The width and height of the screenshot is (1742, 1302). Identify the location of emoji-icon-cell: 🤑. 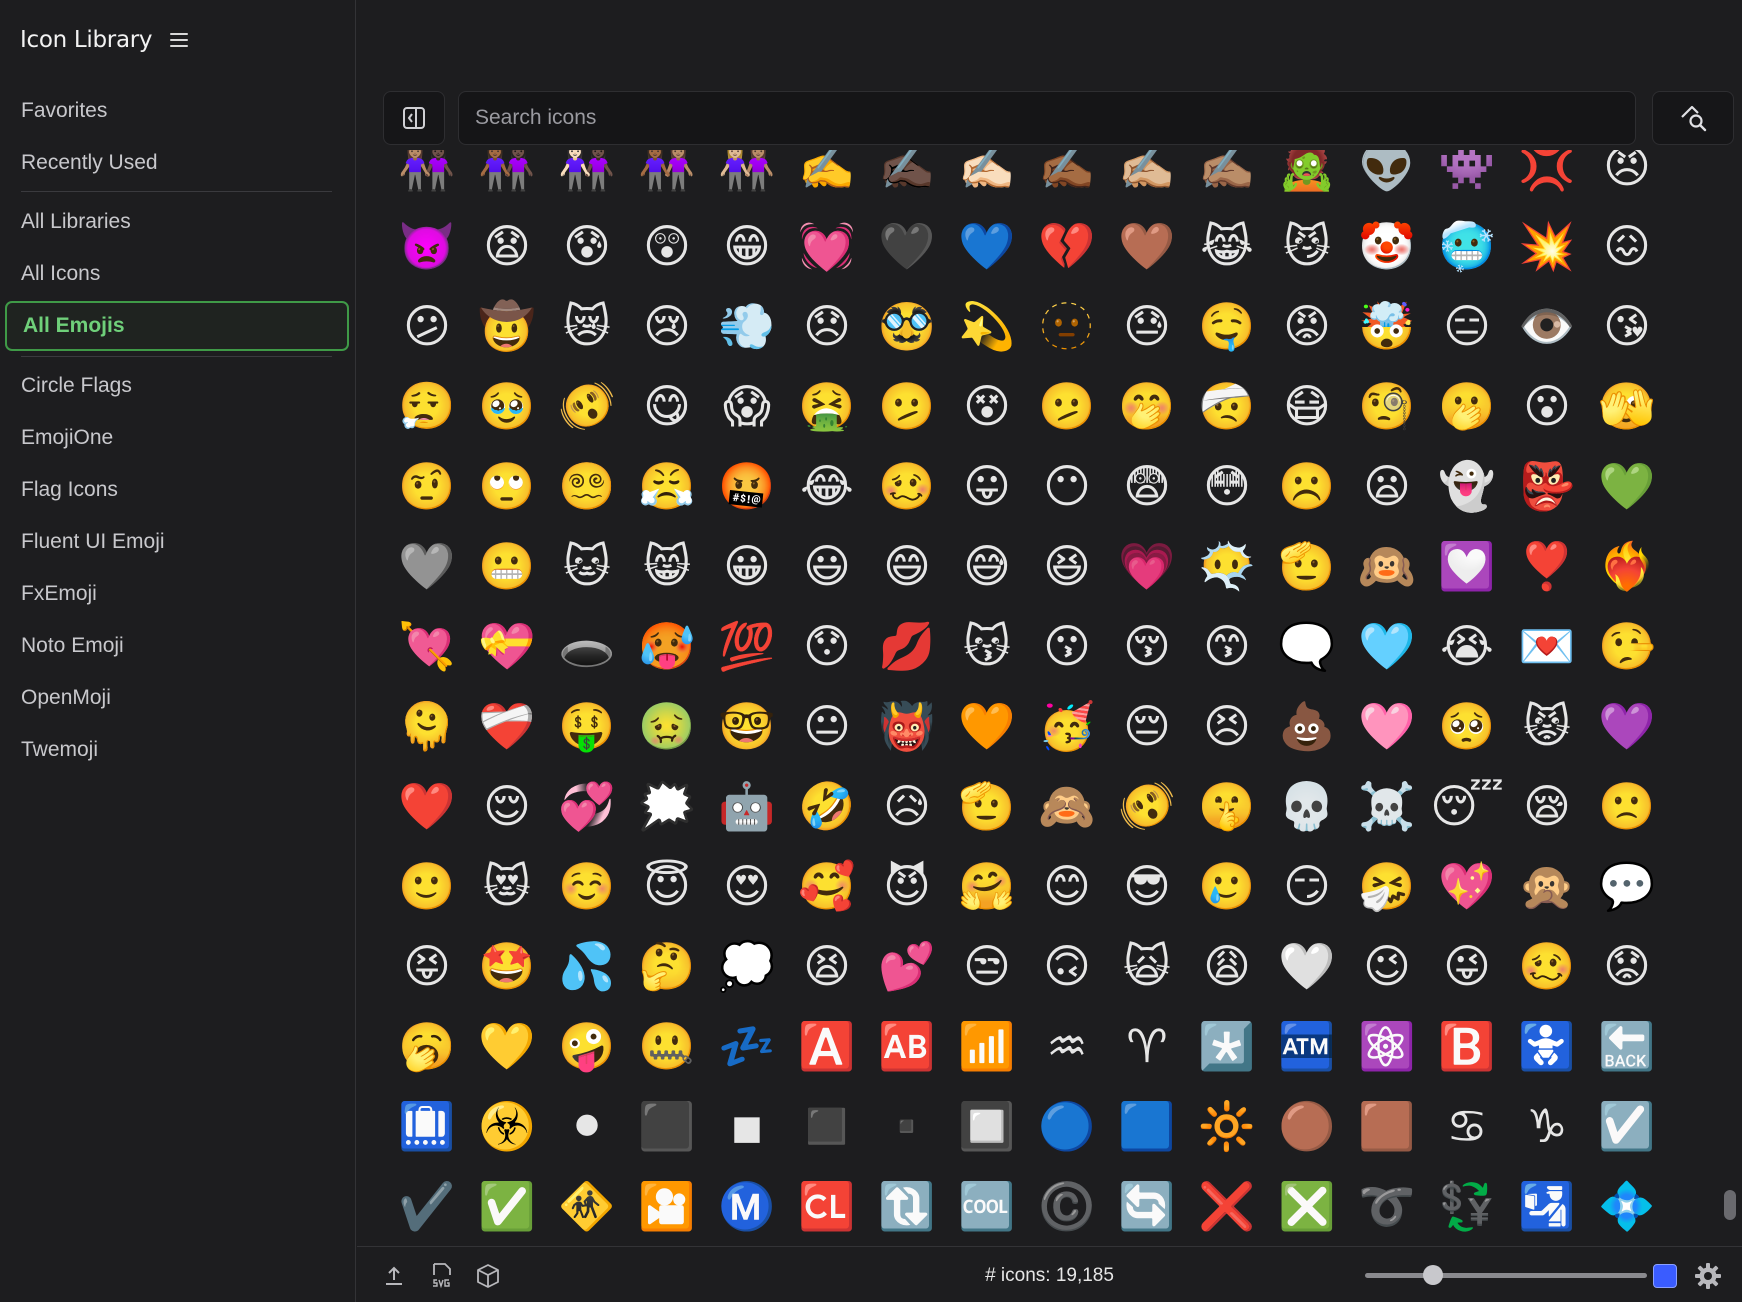
(587, 726).